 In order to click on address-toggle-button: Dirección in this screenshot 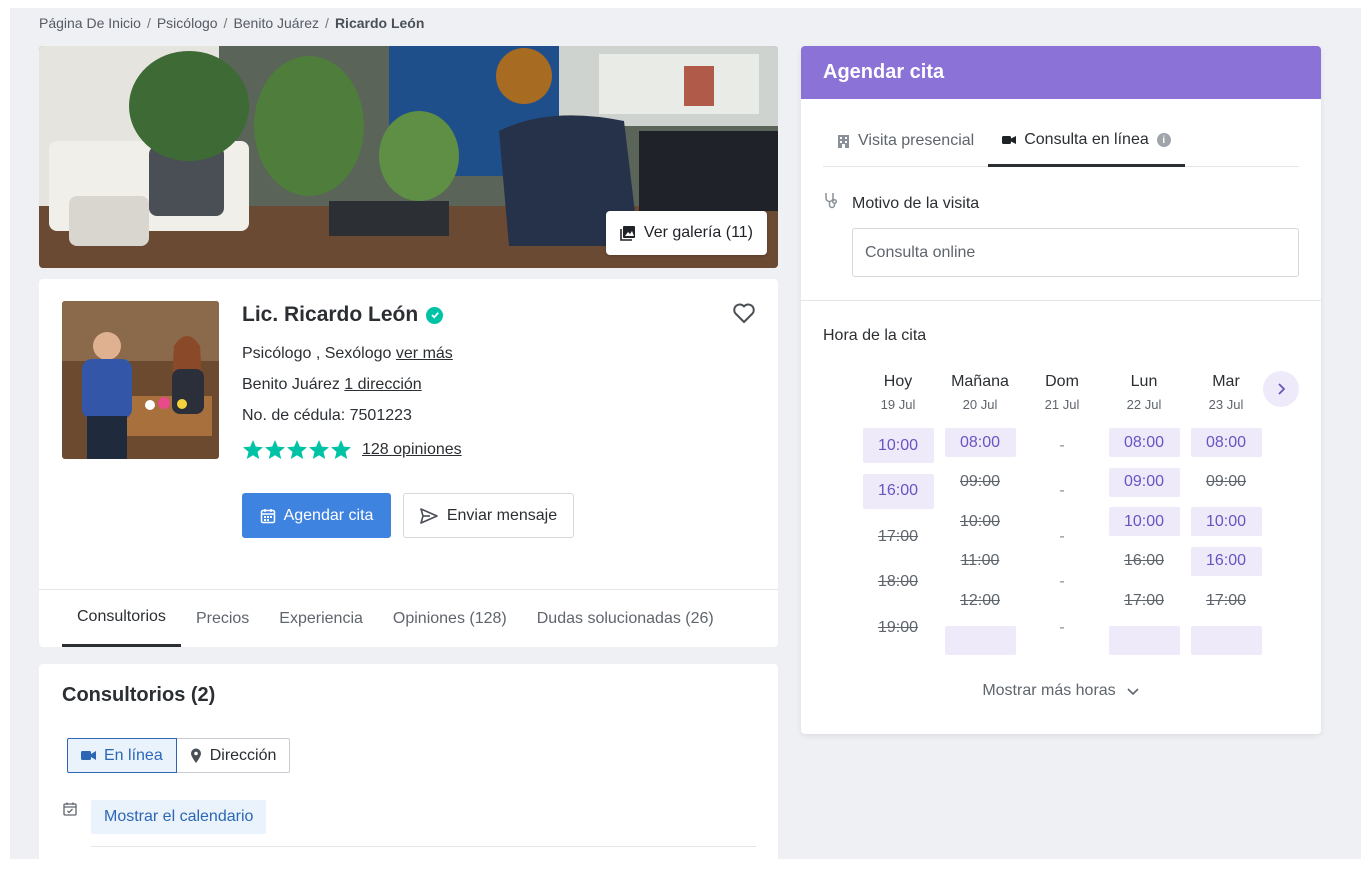, I will do `click(233, 755)`.